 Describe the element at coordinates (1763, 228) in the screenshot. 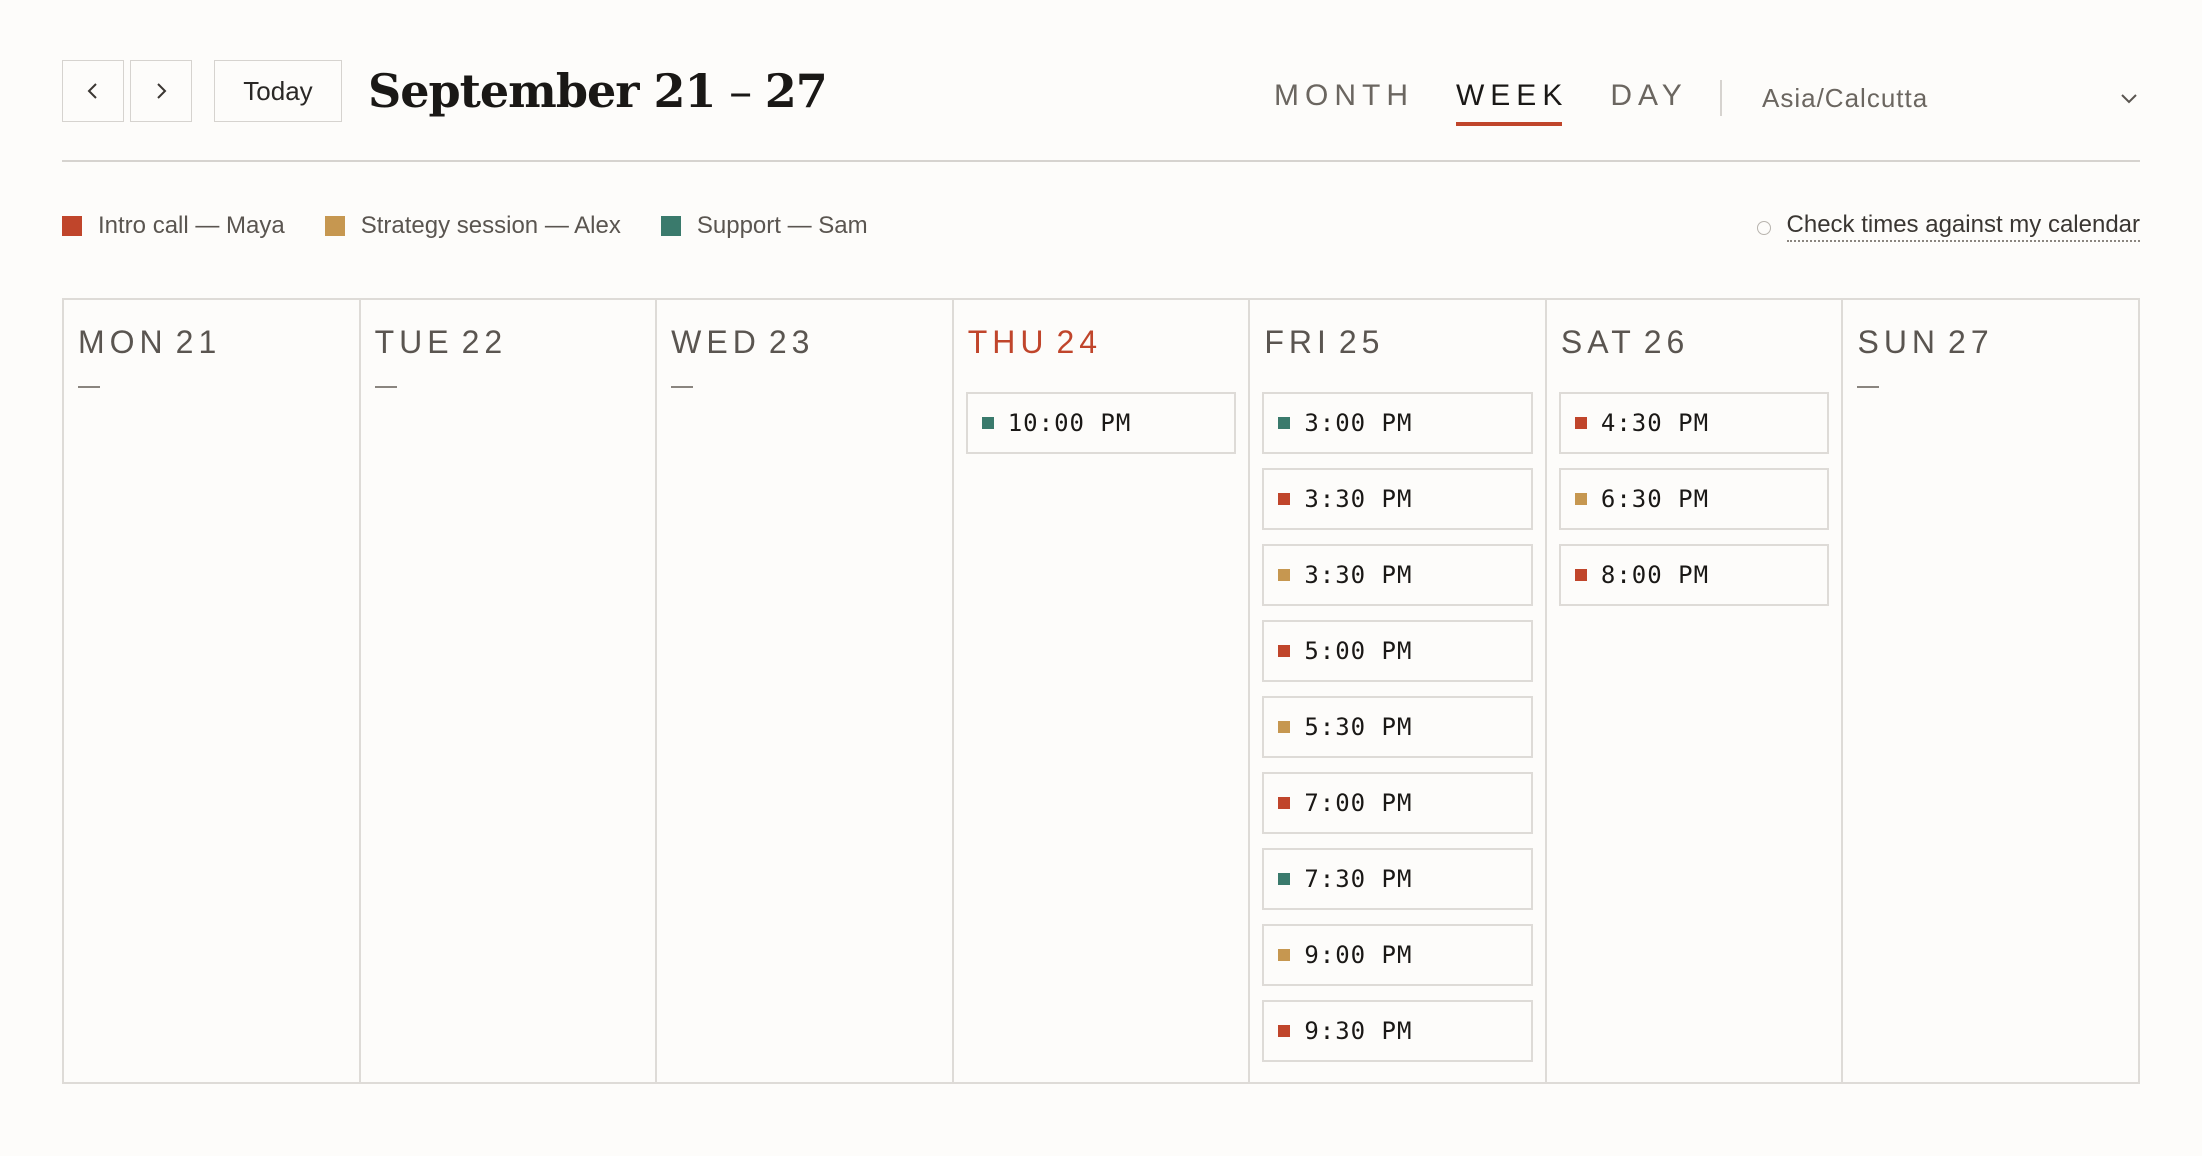

I see `radio-icon` at that location.